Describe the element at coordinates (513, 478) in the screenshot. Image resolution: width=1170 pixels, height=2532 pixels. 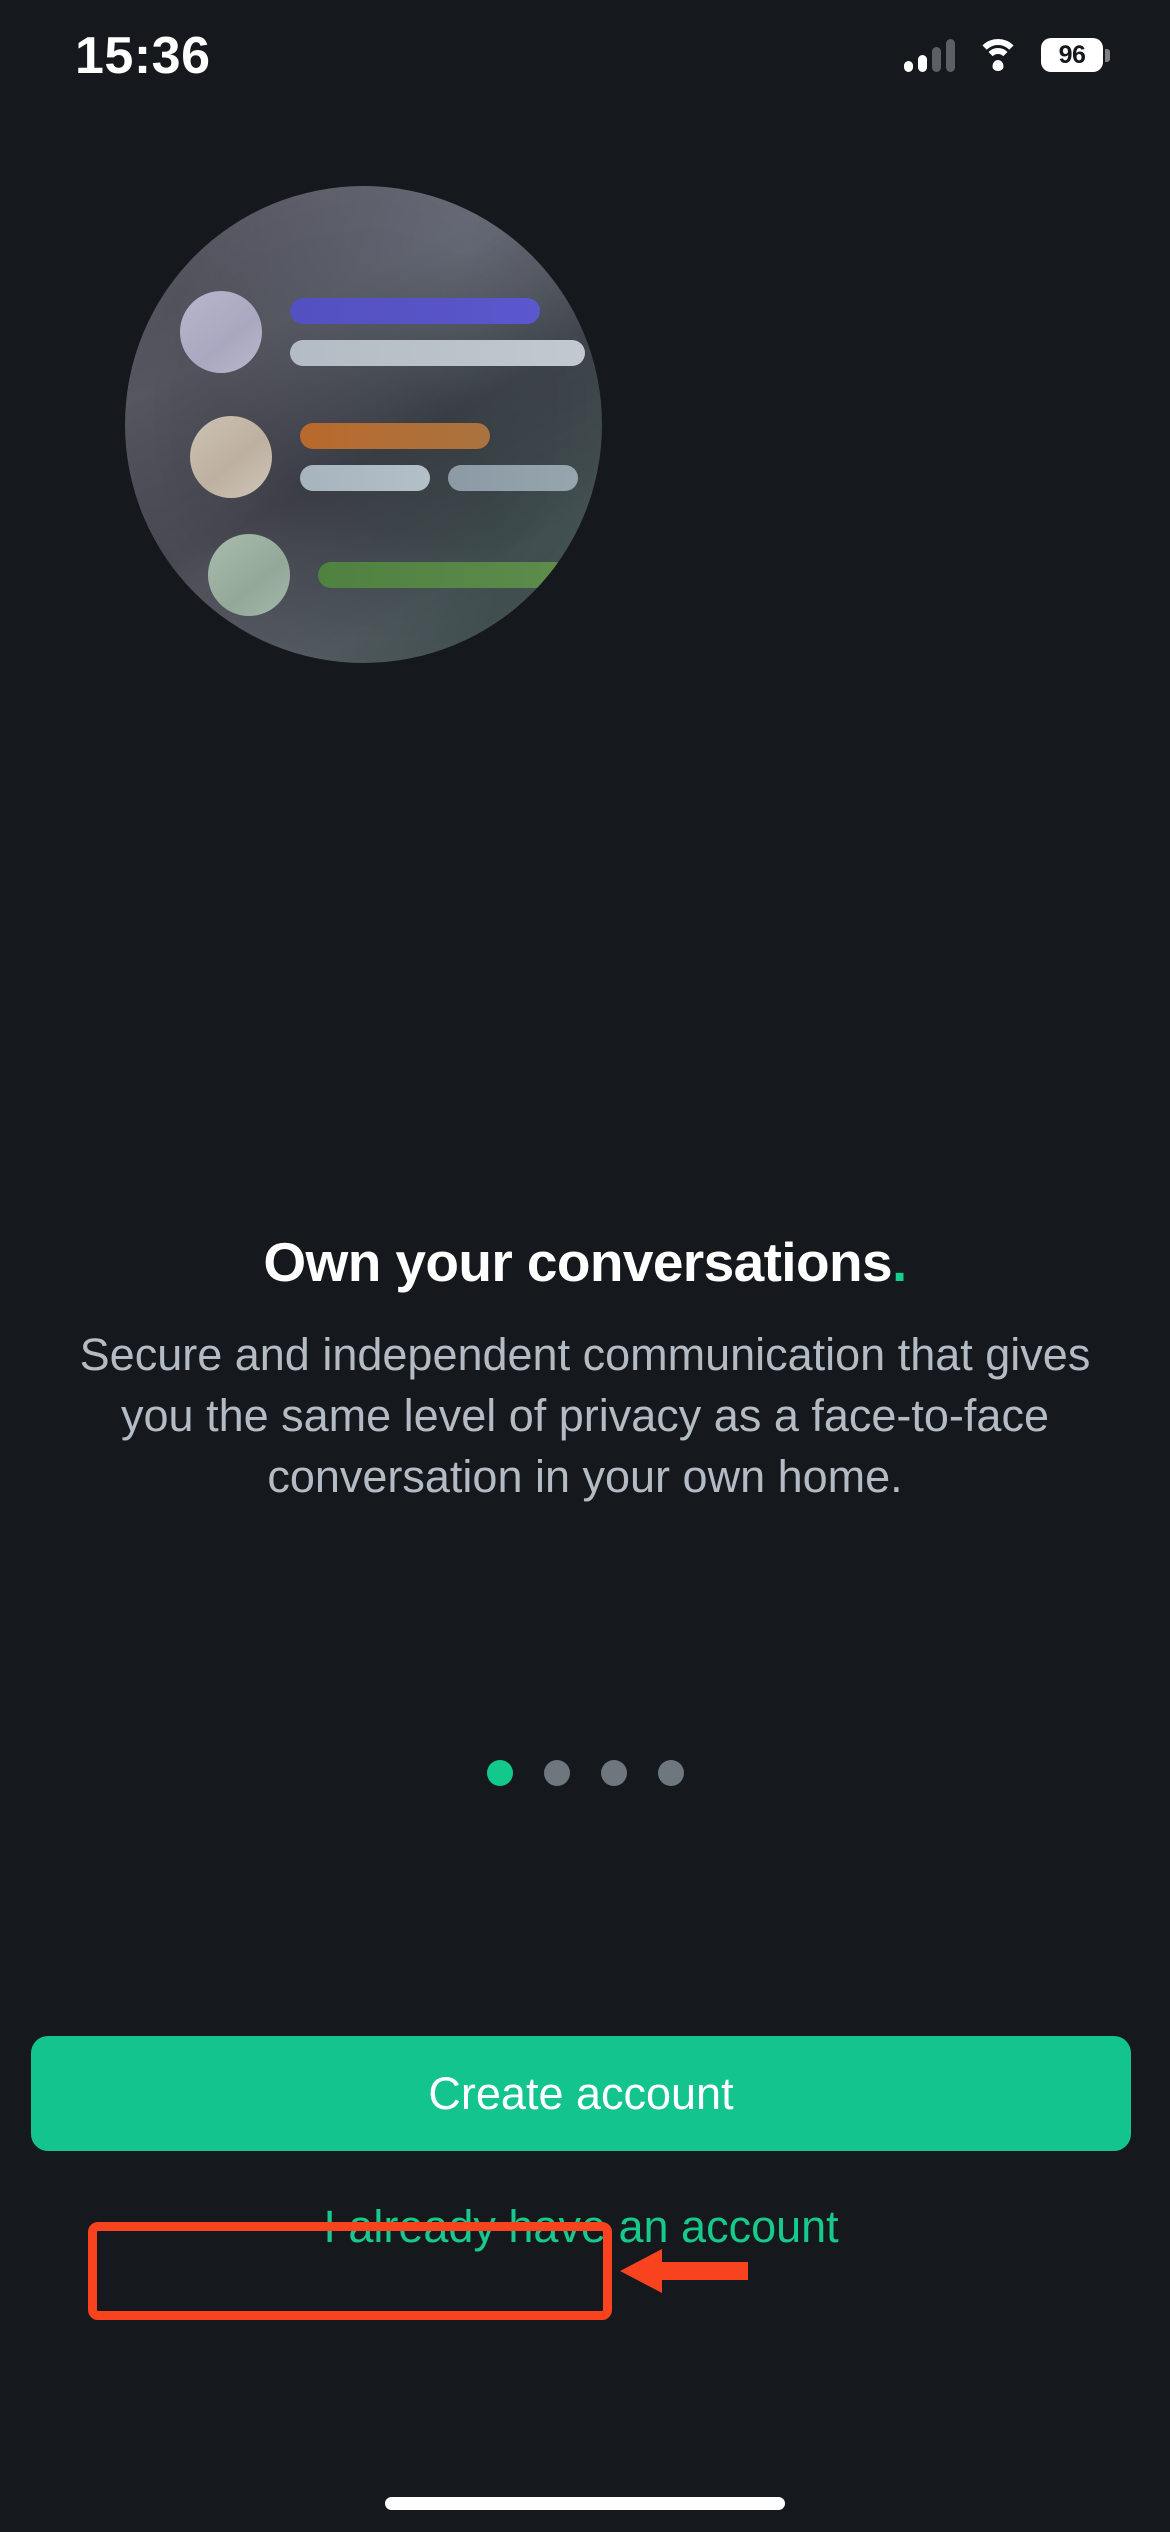
I see `illustration-bar-secondary-2b` at that location.